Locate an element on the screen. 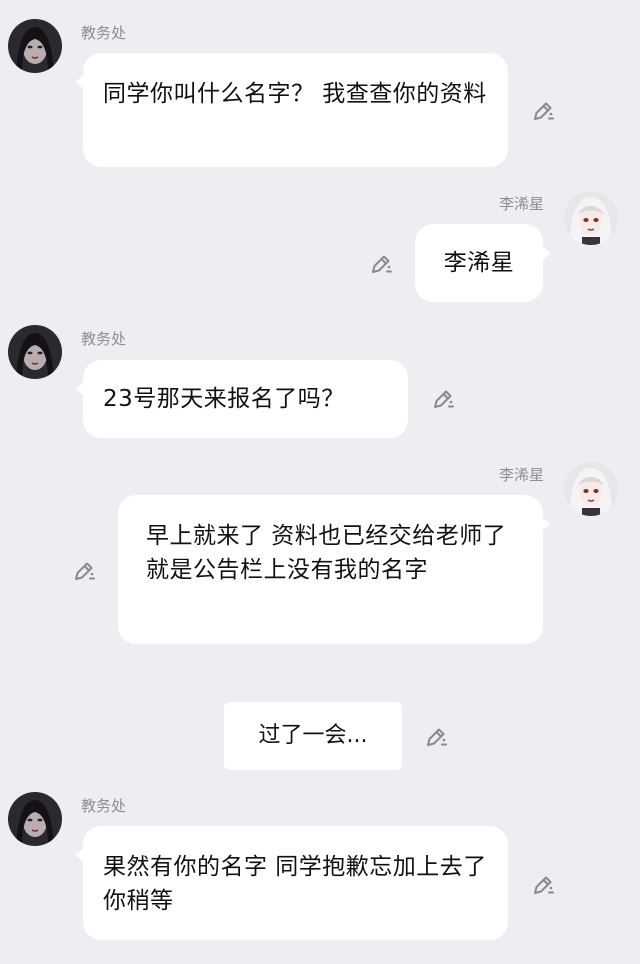 The width and height of the screenshot is (640, 964). message-text: 同学你叫什么名字？ 我查查你的资料 is located at coordinates (295, 94).